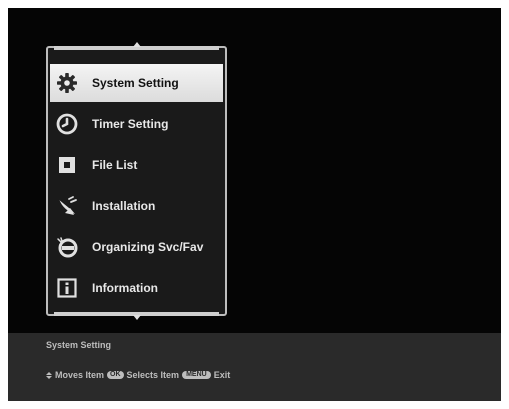 This screenshot has width=509, height=409. What do you see at coordinates (79, 345) in the screenshot?
I see `info-bar-title: System Setting` at bounding box center [79, 345].